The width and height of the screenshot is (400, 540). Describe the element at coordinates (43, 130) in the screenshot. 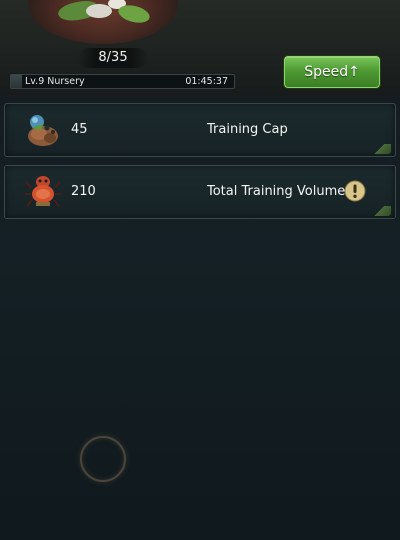

I see `ant-colony-icon` at that location.